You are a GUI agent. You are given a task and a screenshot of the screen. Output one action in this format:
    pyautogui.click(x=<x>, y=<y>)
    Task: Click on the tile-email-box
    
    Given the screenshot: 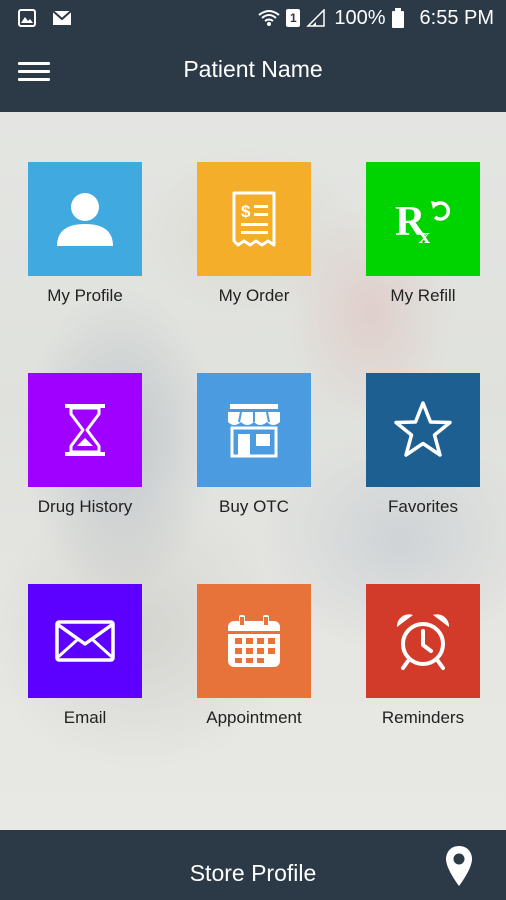 What is the action you would take?
    pyautogui.click(x=85, y=641)
    